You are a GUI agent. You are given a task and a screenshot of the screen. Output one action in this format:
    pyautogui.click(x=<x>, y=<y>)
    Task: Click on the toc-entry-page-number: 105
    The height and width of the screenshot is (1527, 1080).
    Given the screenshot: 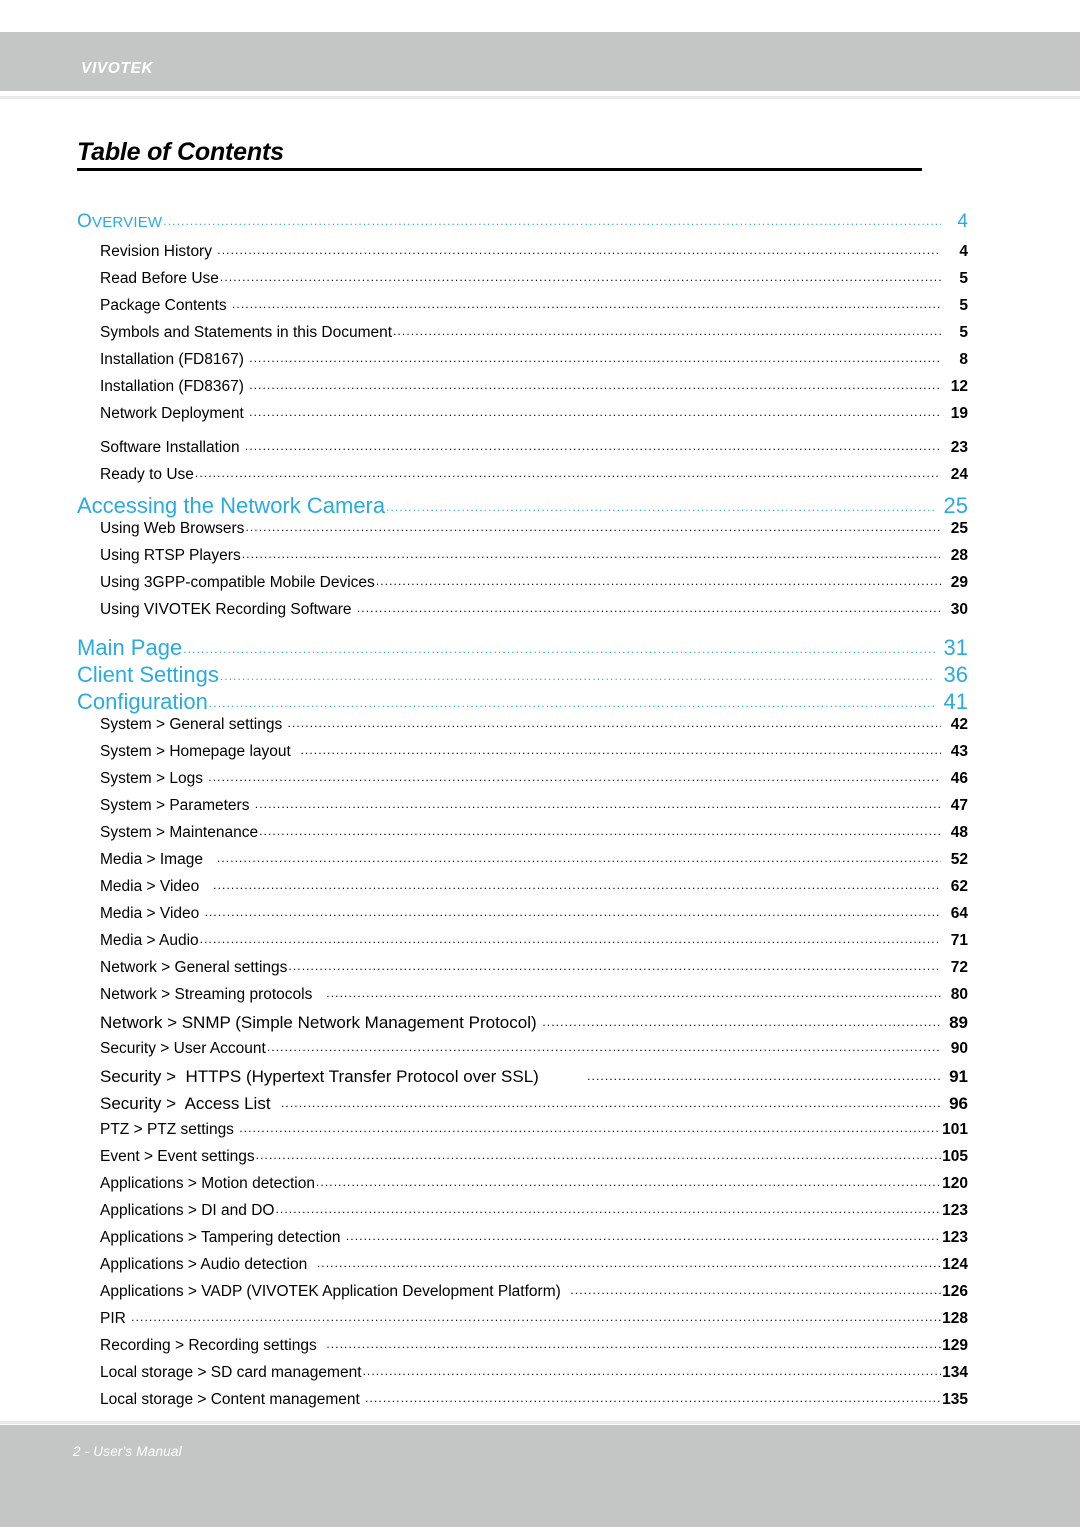 What is the action you would take?
    pyautogui.click(x=955, y=1156)
    